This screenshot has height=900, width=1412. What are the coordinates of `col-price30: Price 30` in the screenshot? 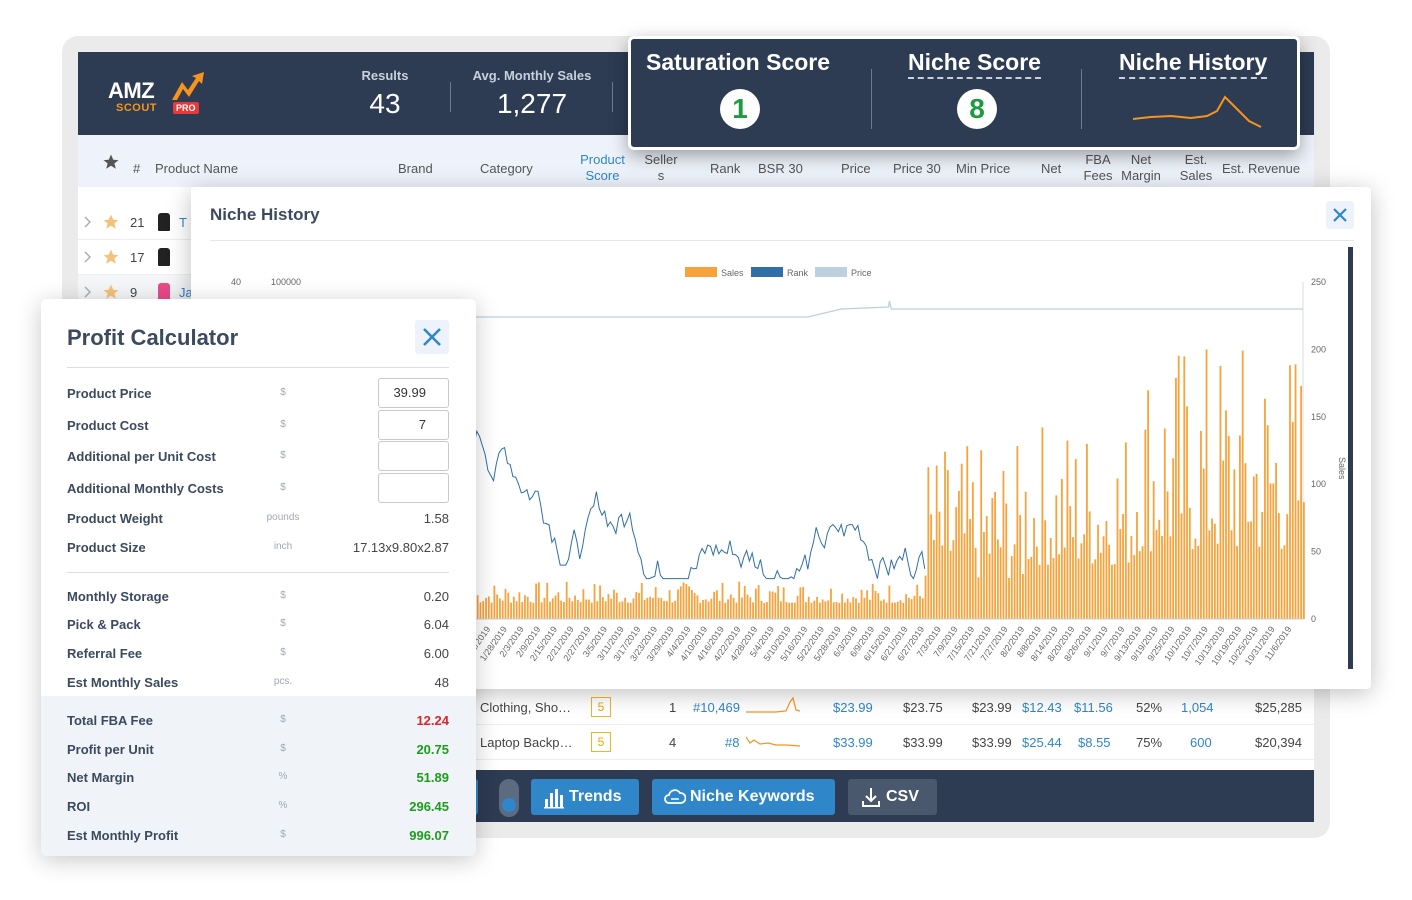 It's located at (917, 169).